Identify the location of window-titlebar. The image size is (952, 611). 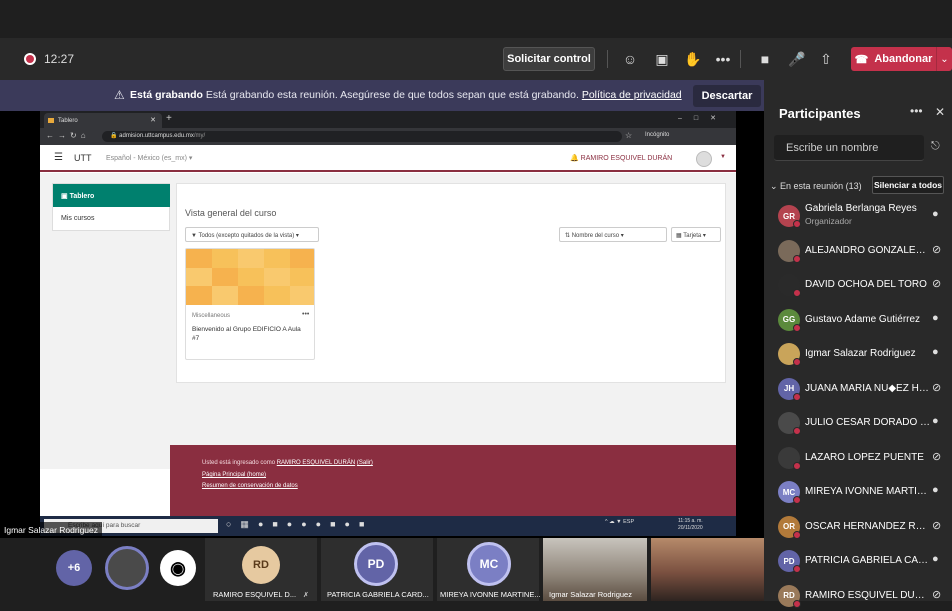
(476, 19).